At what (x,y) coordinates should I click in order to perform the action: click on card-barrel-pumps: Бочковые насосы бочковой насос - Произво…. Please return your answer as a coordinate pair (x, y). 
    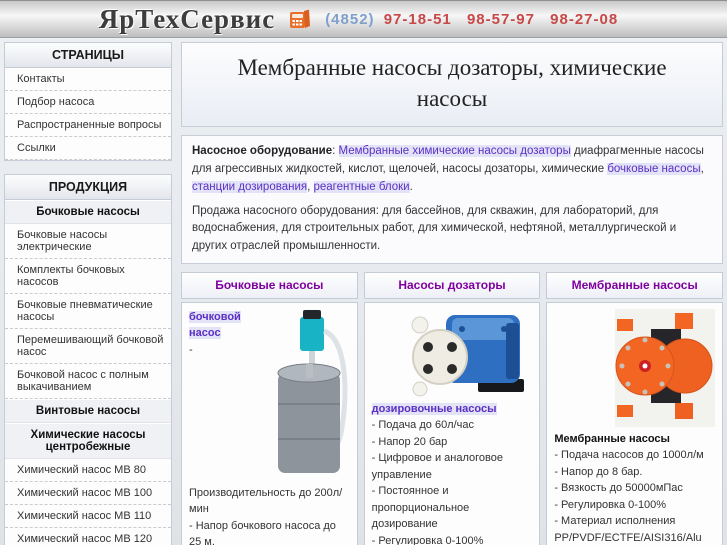
    Looking at the image, I should click on (269, 408).